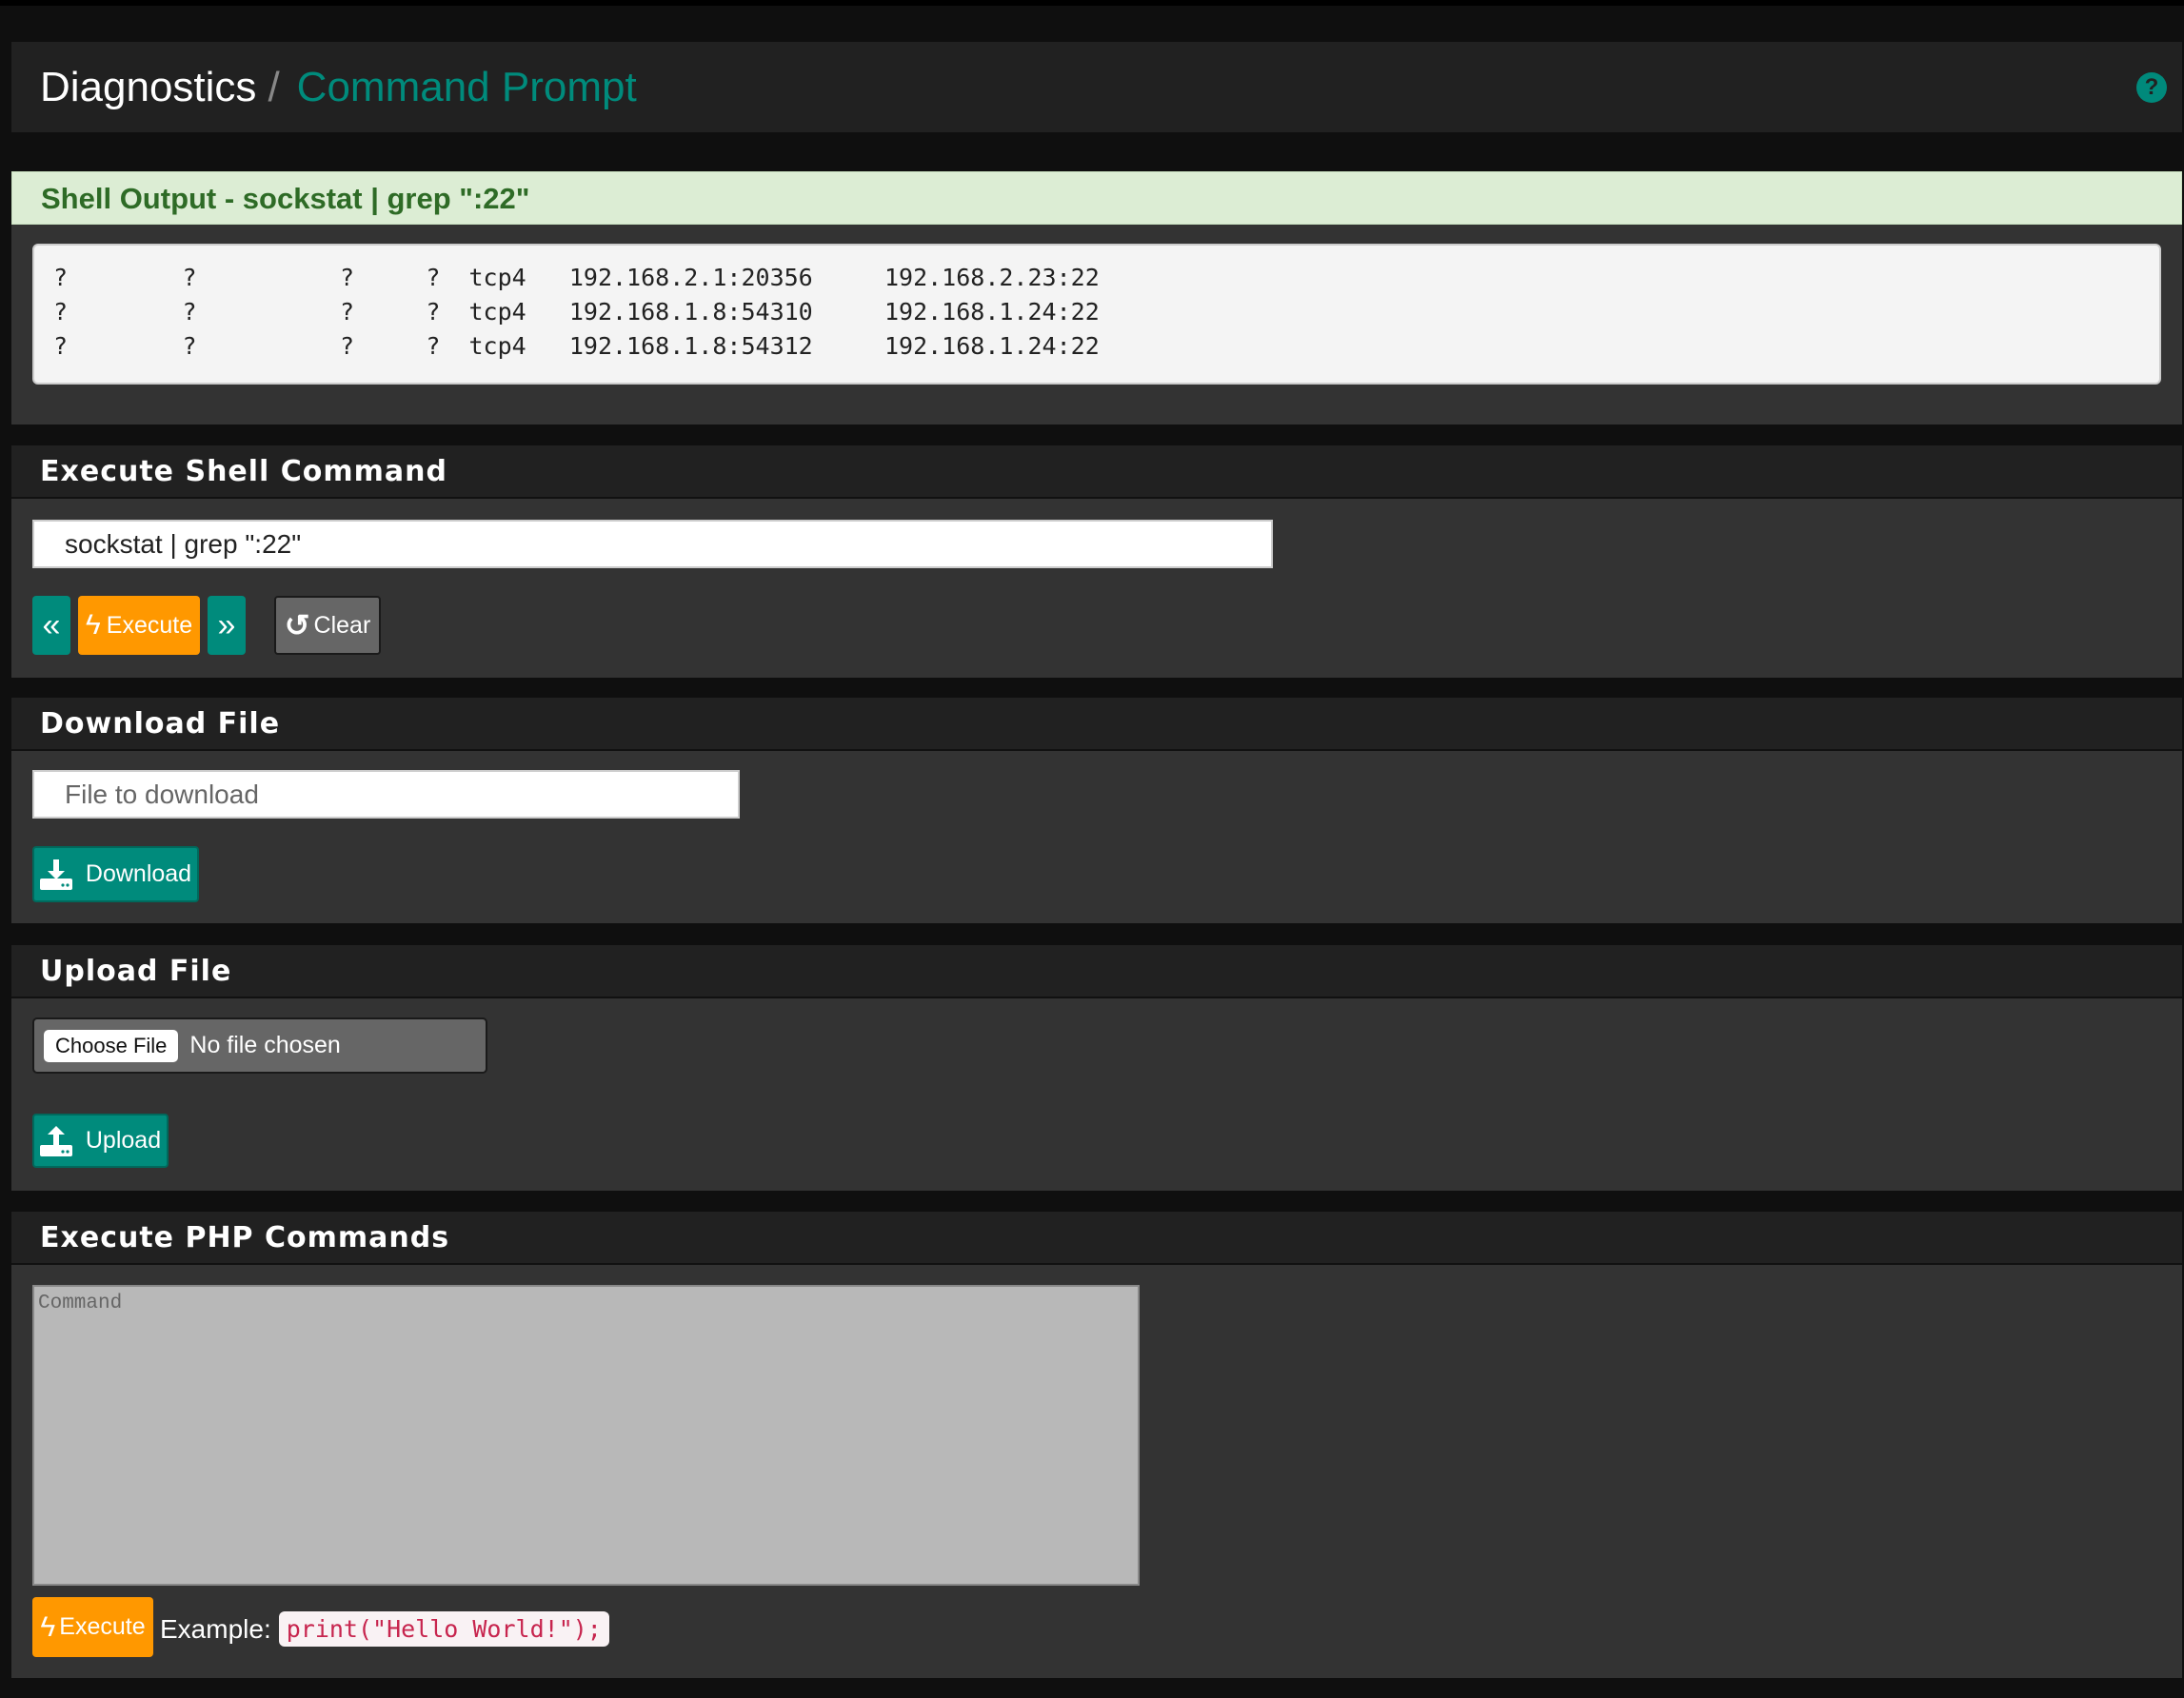 Image resolution: width=2184 pixels, height=1698 pixels. What do you see at coordinates (102, 1626) in the screenshot?
I see `execute-php-label: Execute` at bounding box center [102, 1626].